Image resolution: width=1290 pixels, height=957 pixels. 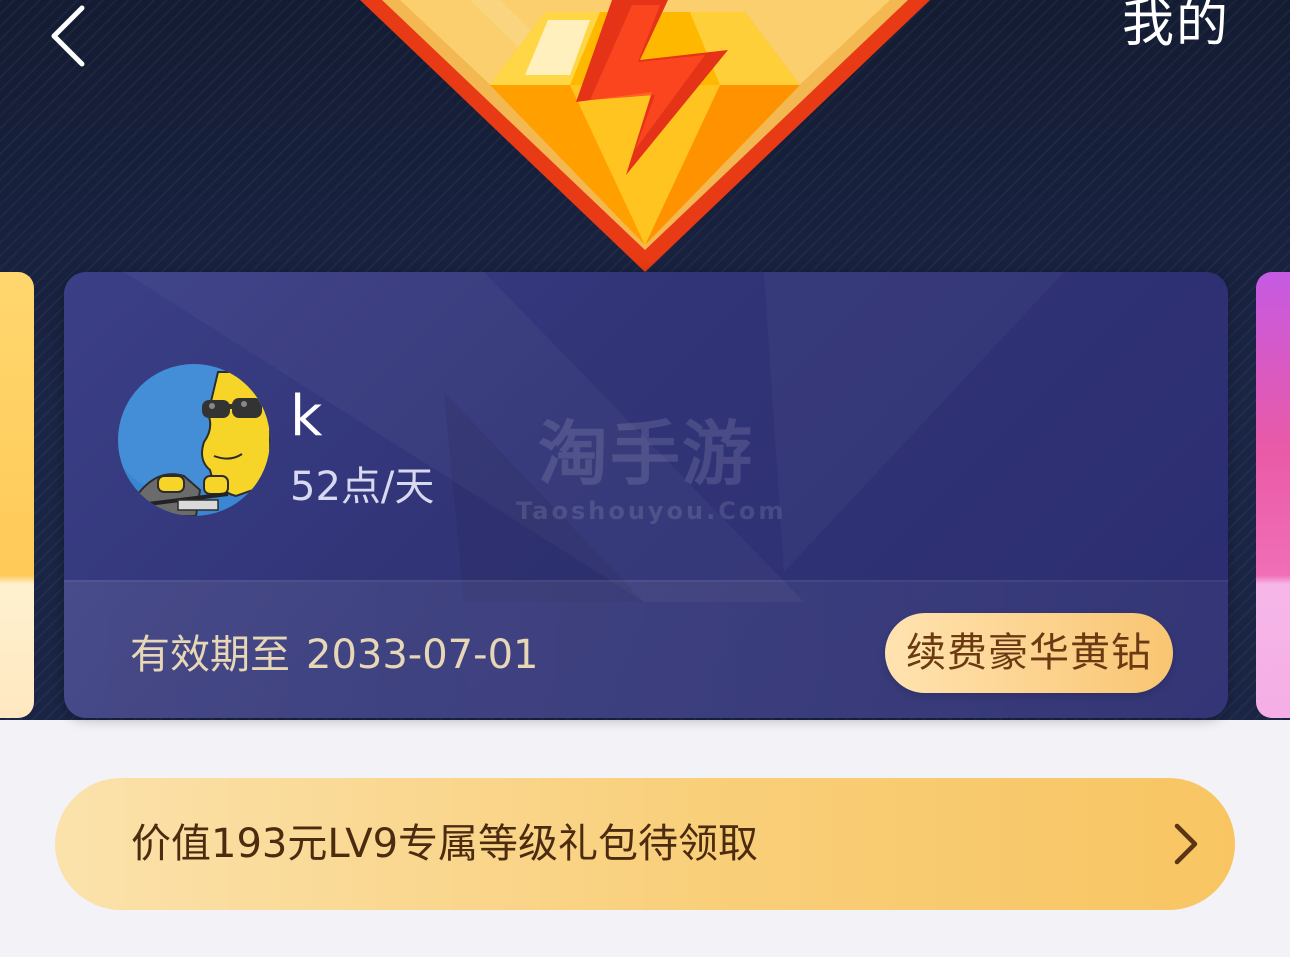 What do you see at coordinates (17, 495) in the screenshot?
I see `prev-card-peek` at bounding box center [17, 495].